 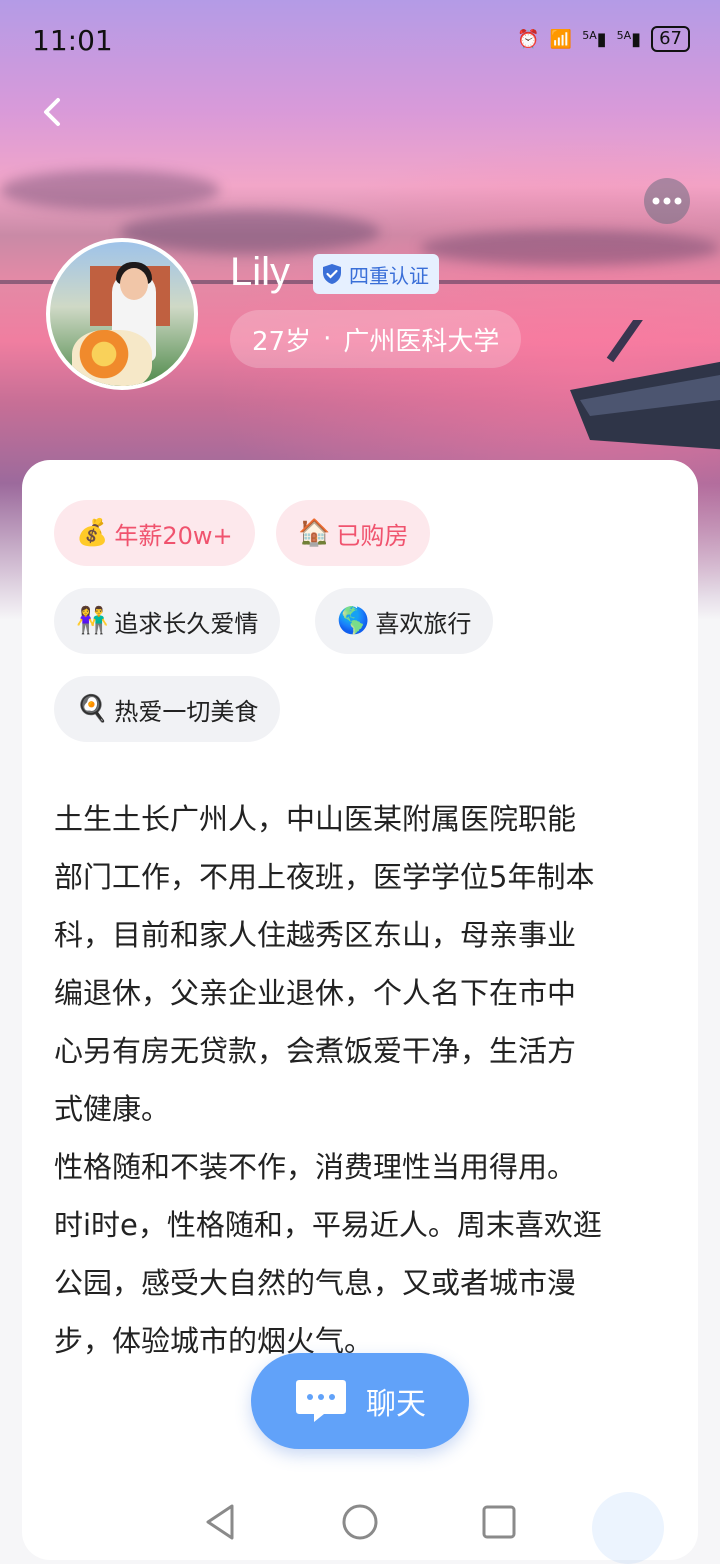 I want to click on verified-shield-icon, so click(x=332, y=274).